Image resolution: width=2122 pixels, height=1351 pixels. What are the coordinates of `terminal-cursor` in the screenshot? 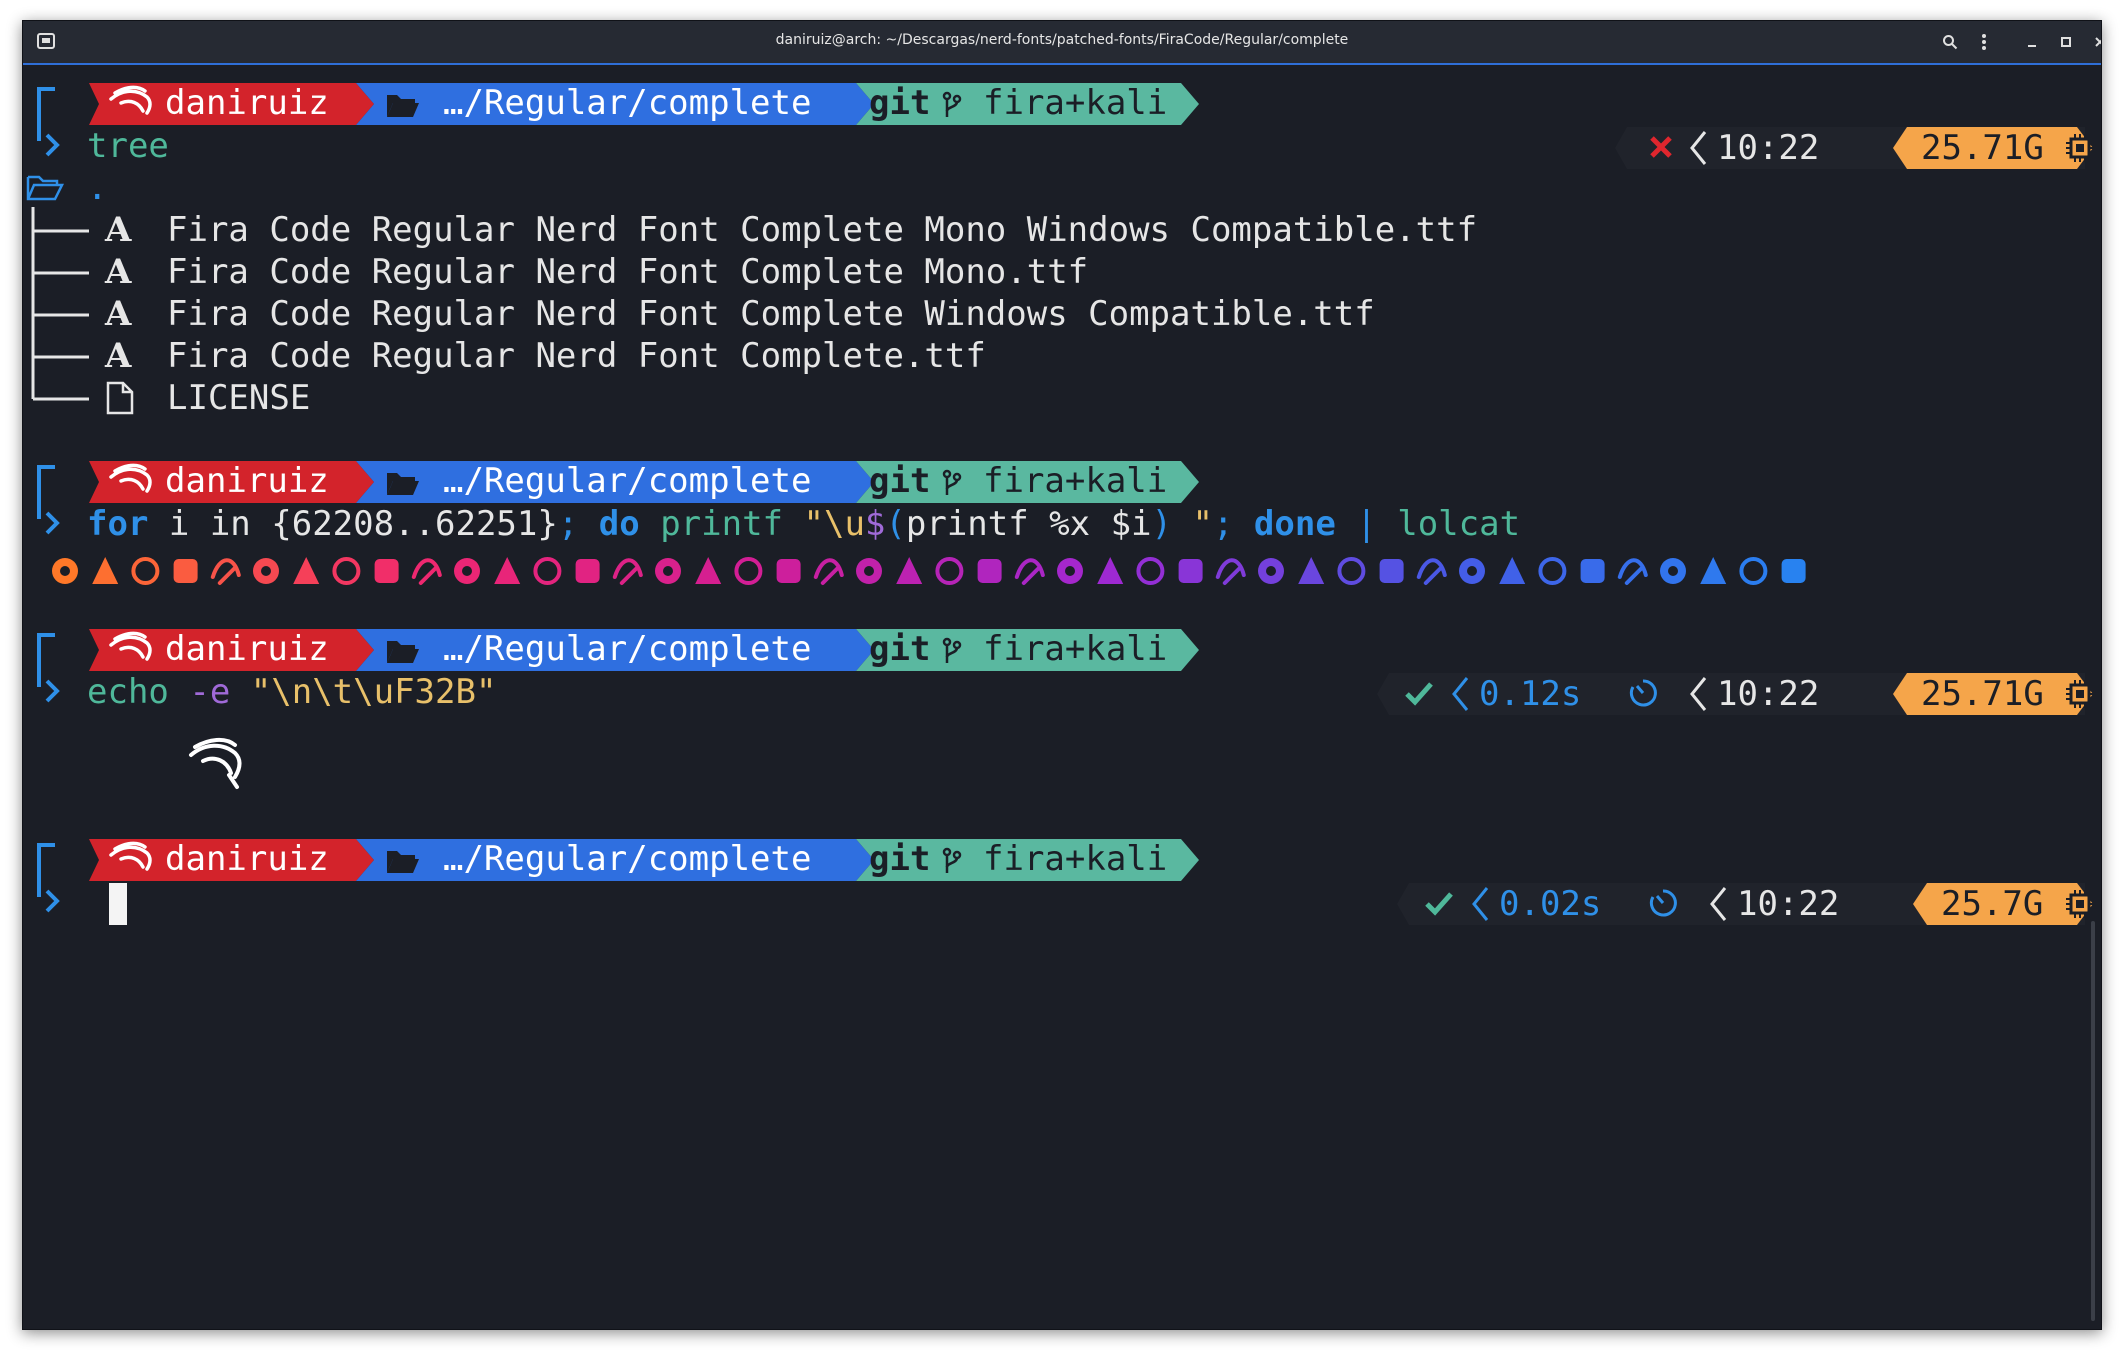 It's located at (118, 904).